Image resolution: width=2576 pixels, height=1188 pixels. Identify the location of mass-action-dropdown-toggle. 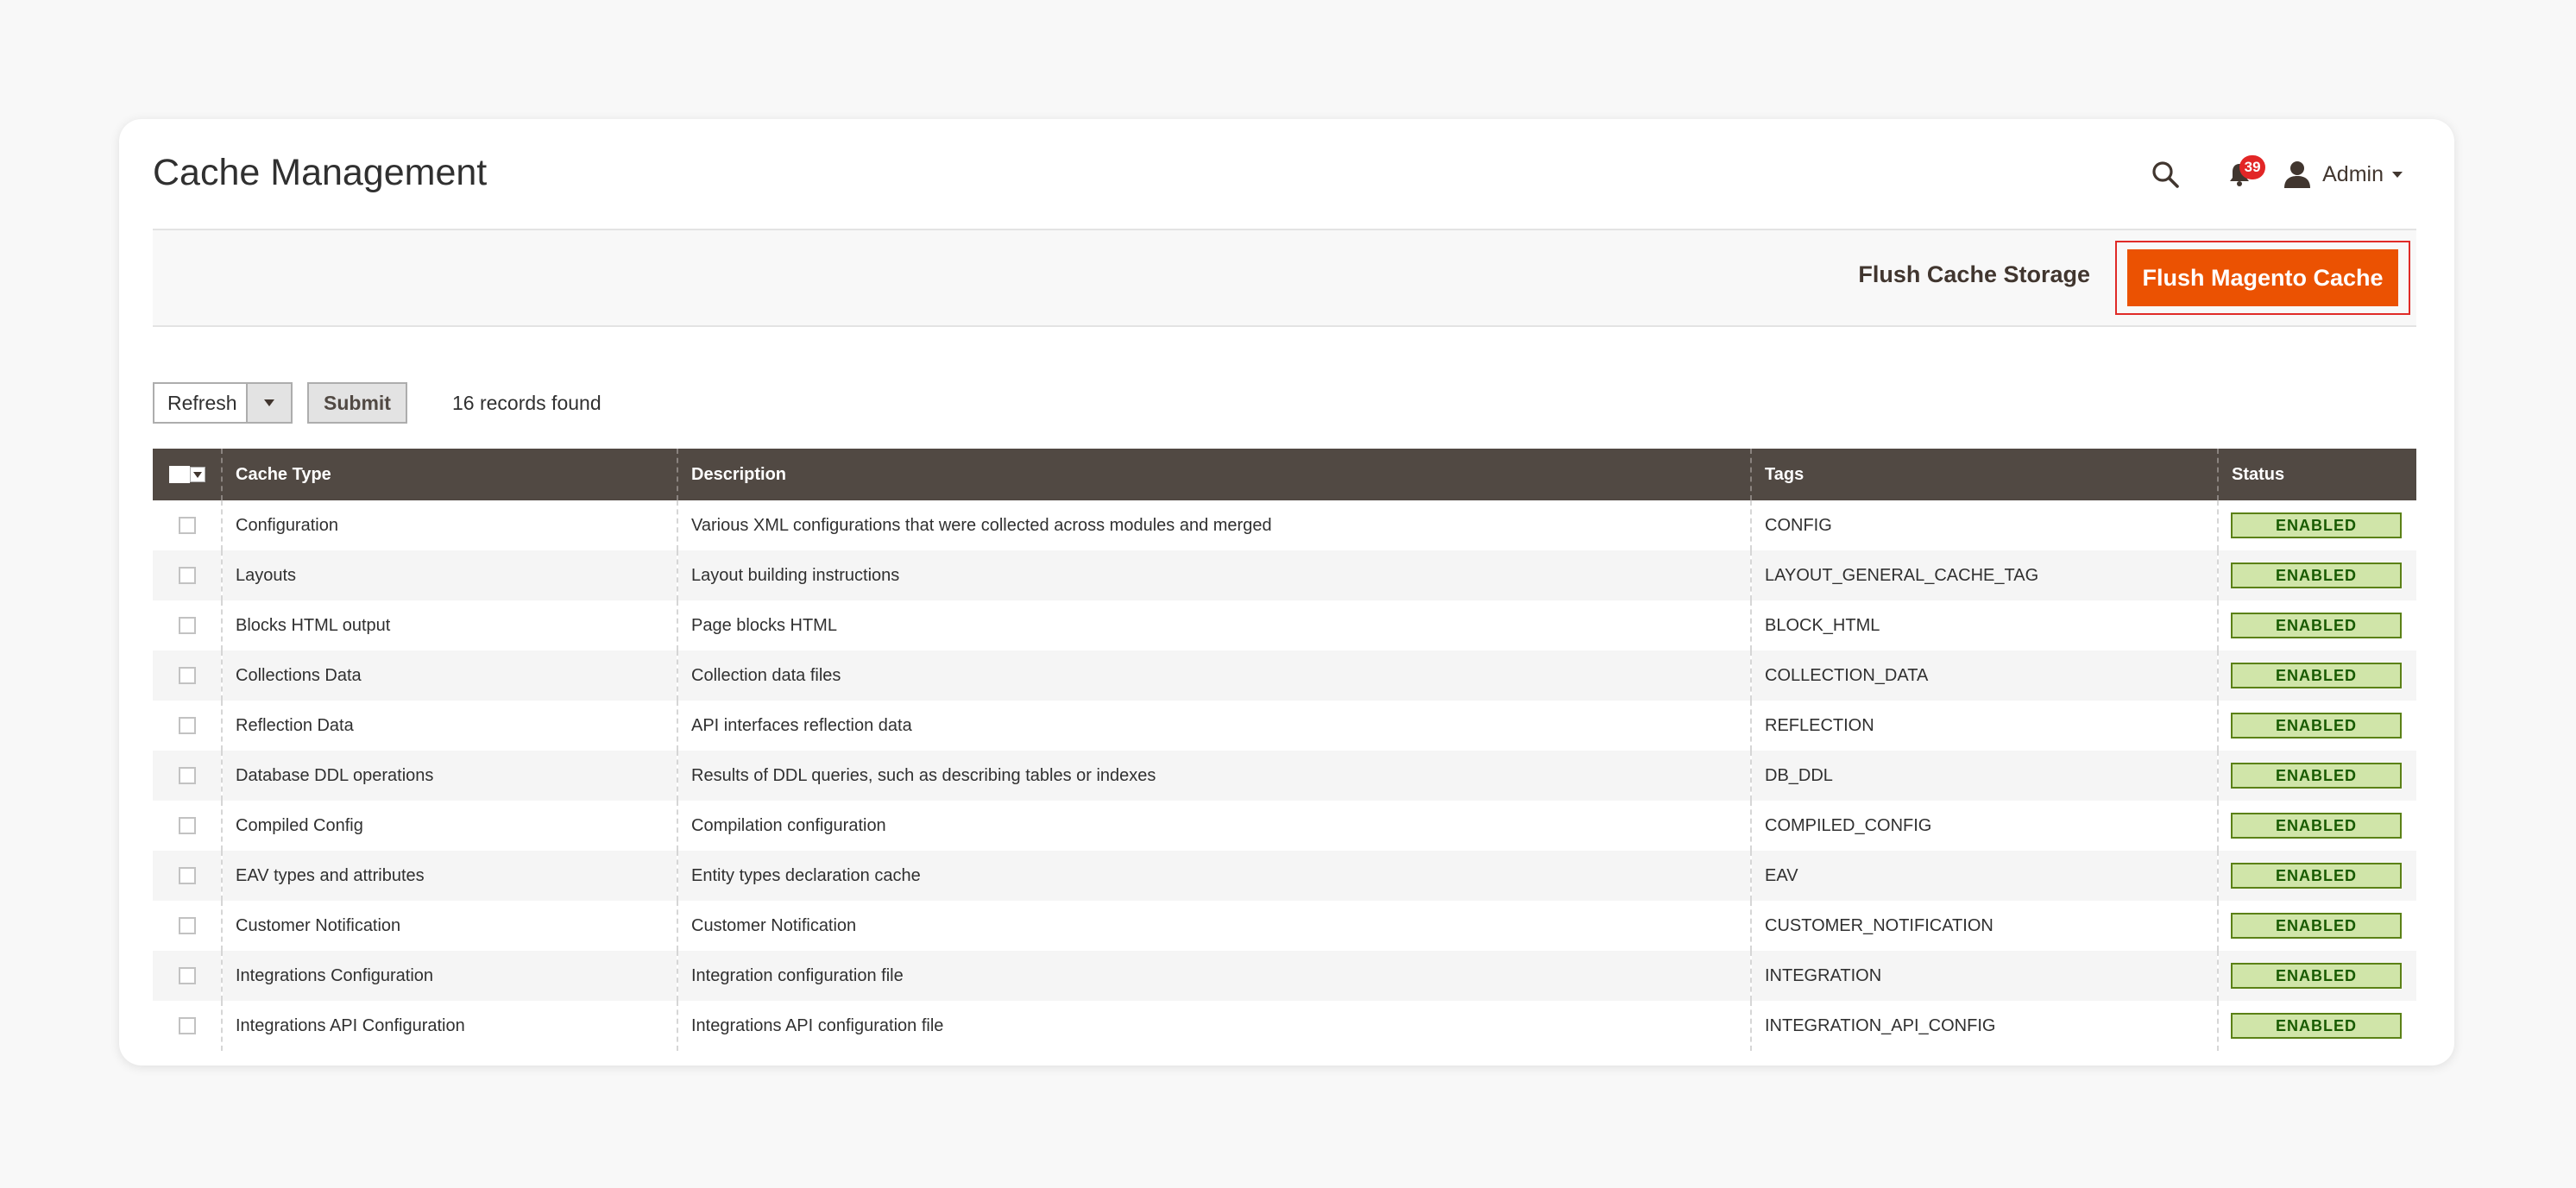
(269, 403).